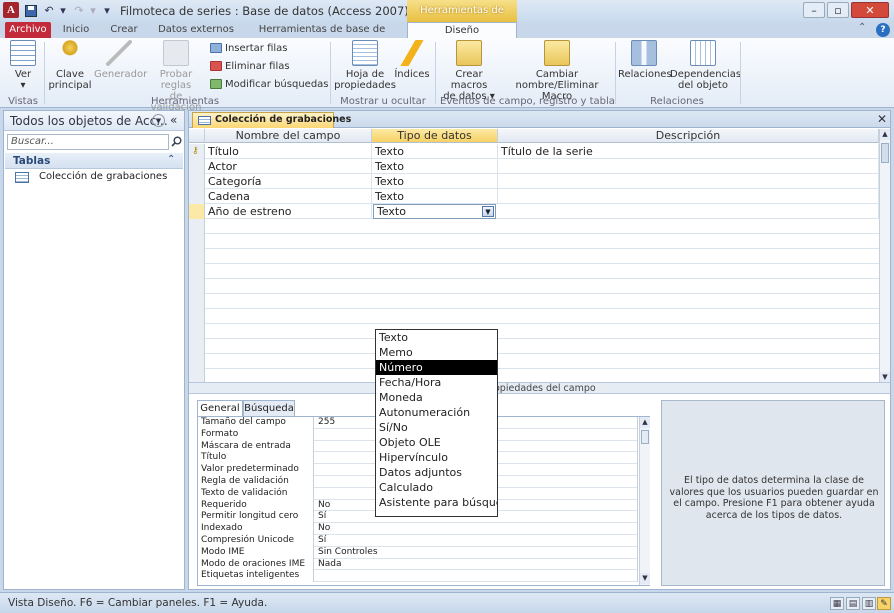 The width and height of the screenshot is (894, 613). I want to click on tab-archivo: Archivo, so click(28, 30).